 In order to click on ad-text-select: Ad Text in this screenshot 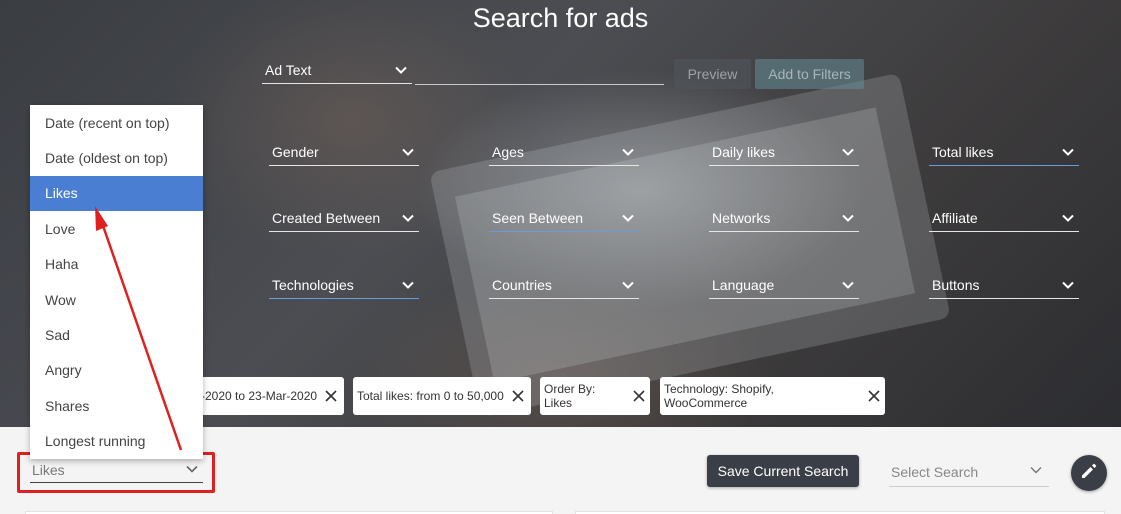, I will do `click(337, 70)`.